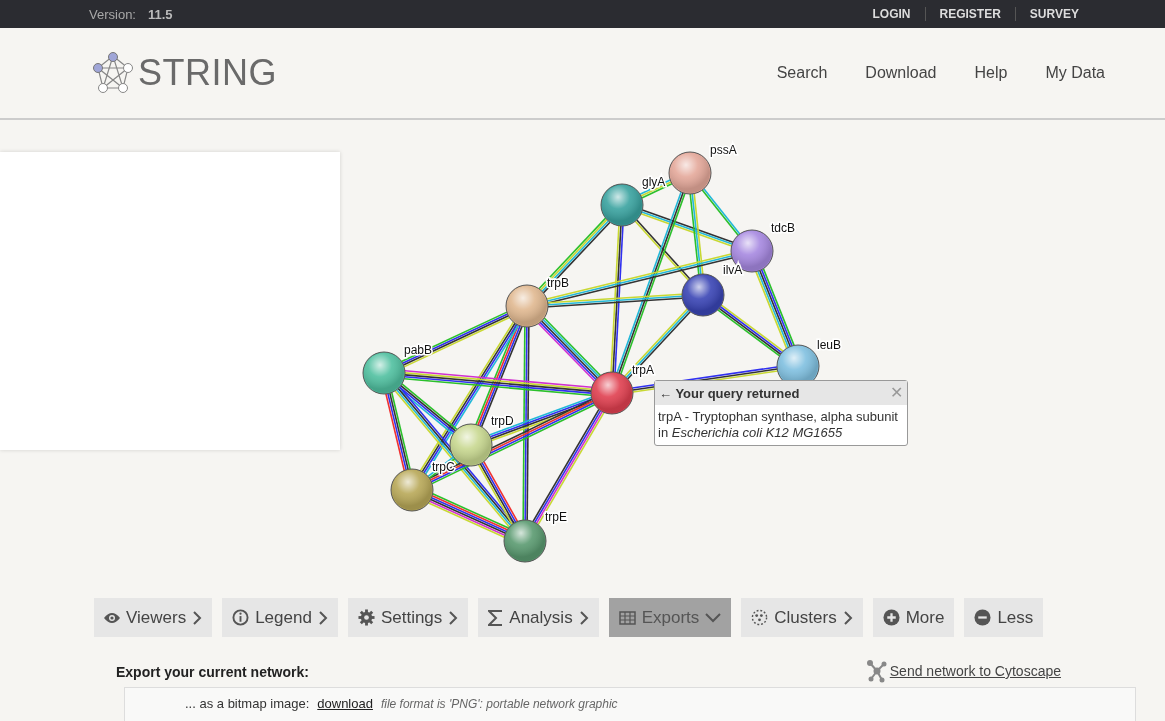 The width and height of the screenshot is (1165, 721). I want to click on export-heading: Export your current network:, so click(212, 672).